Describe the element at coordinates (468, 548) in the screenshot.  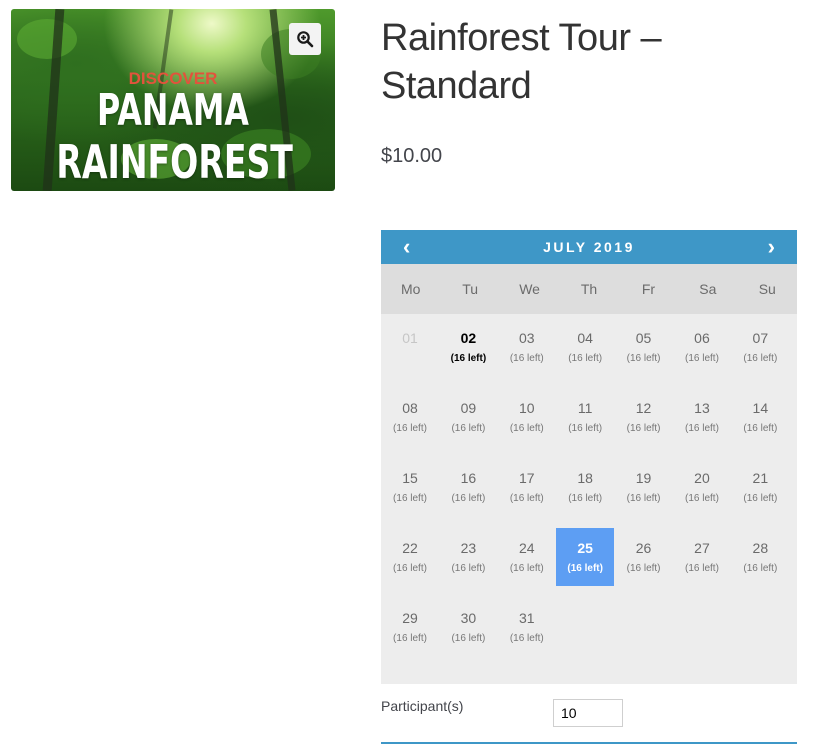
I see `day-number: 23` at that location.